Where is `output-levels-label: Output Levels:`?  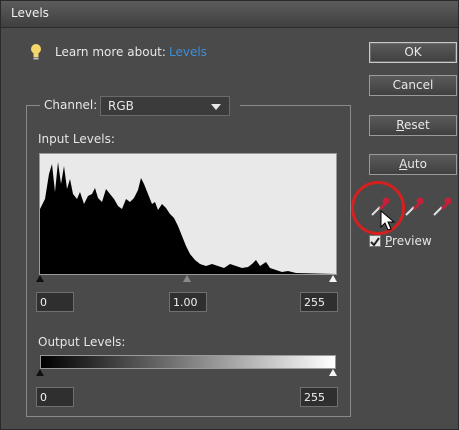 output-levels-label: Output Levels: is located at coordinates (82, 342).